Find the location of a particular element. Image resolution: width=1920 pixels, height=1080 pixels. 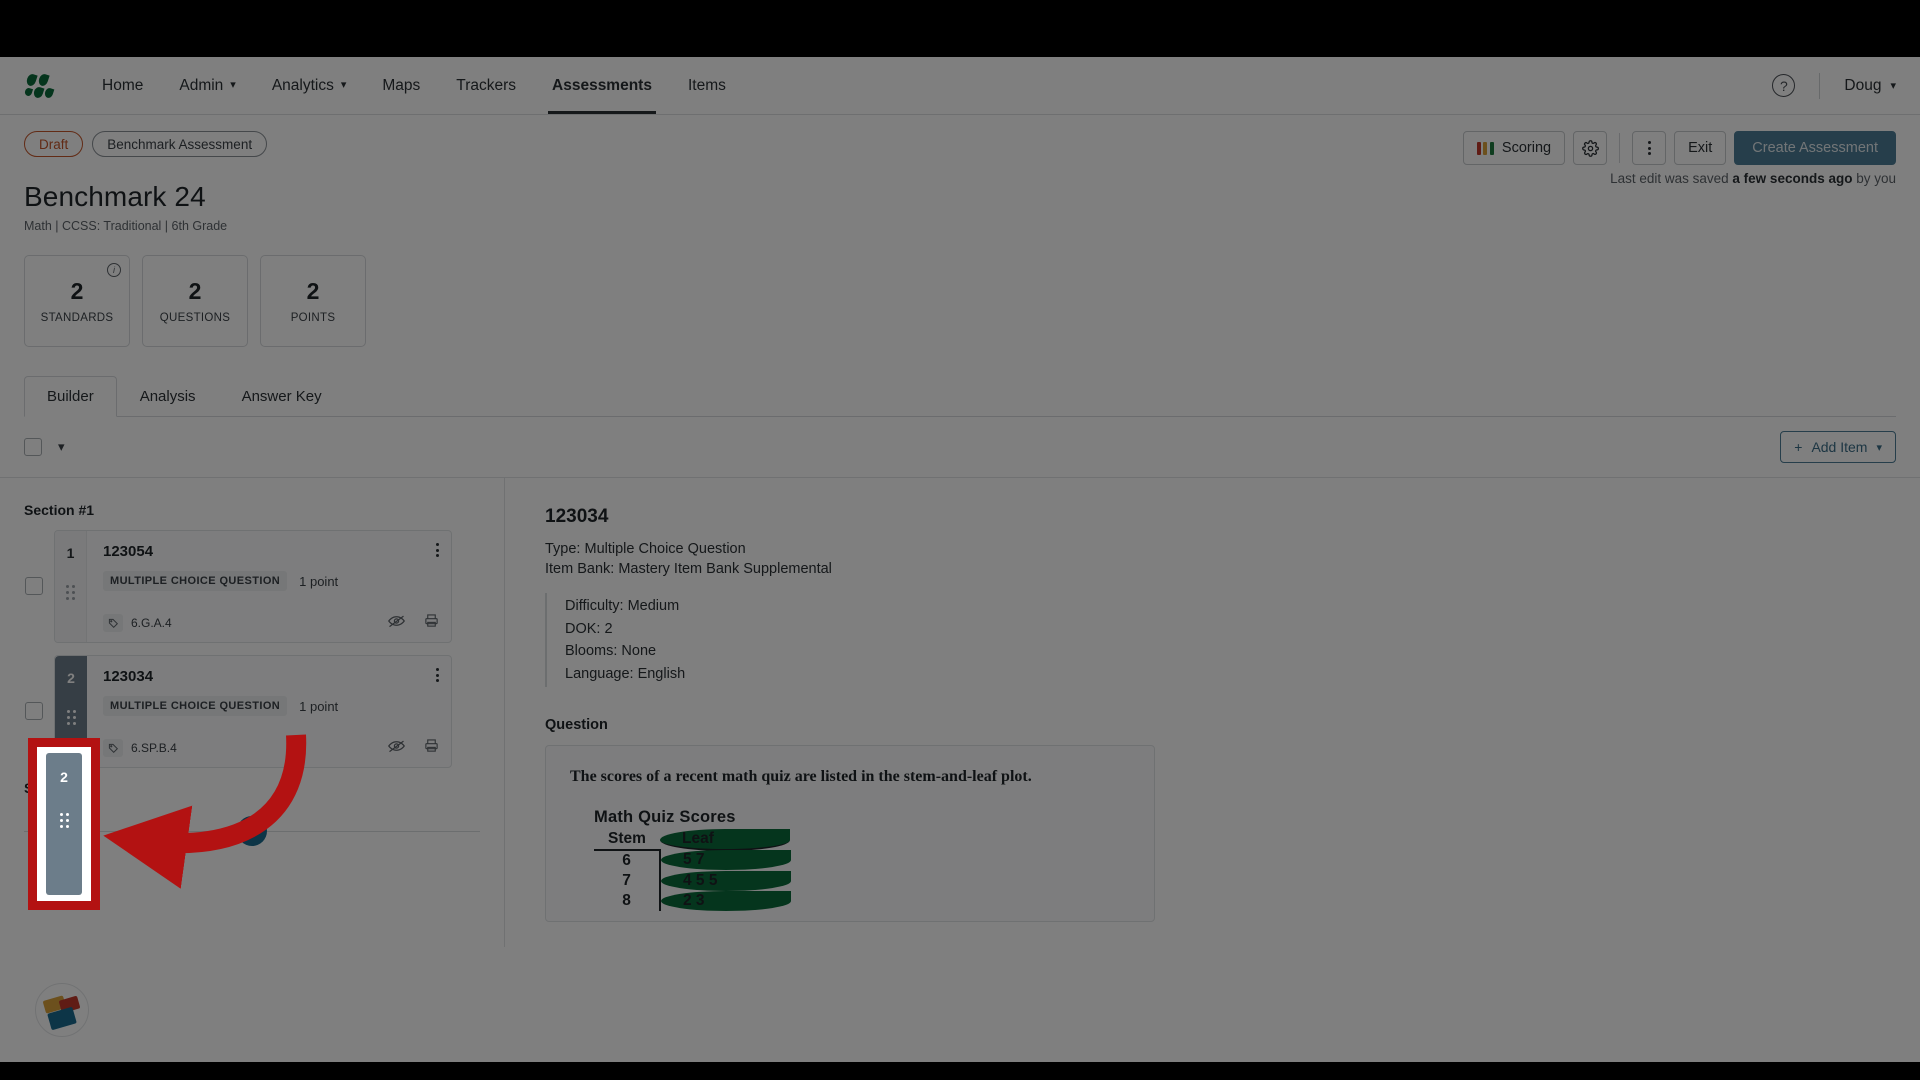

stat-card-points: 2 POINTS is located at coordinates (313, 301).